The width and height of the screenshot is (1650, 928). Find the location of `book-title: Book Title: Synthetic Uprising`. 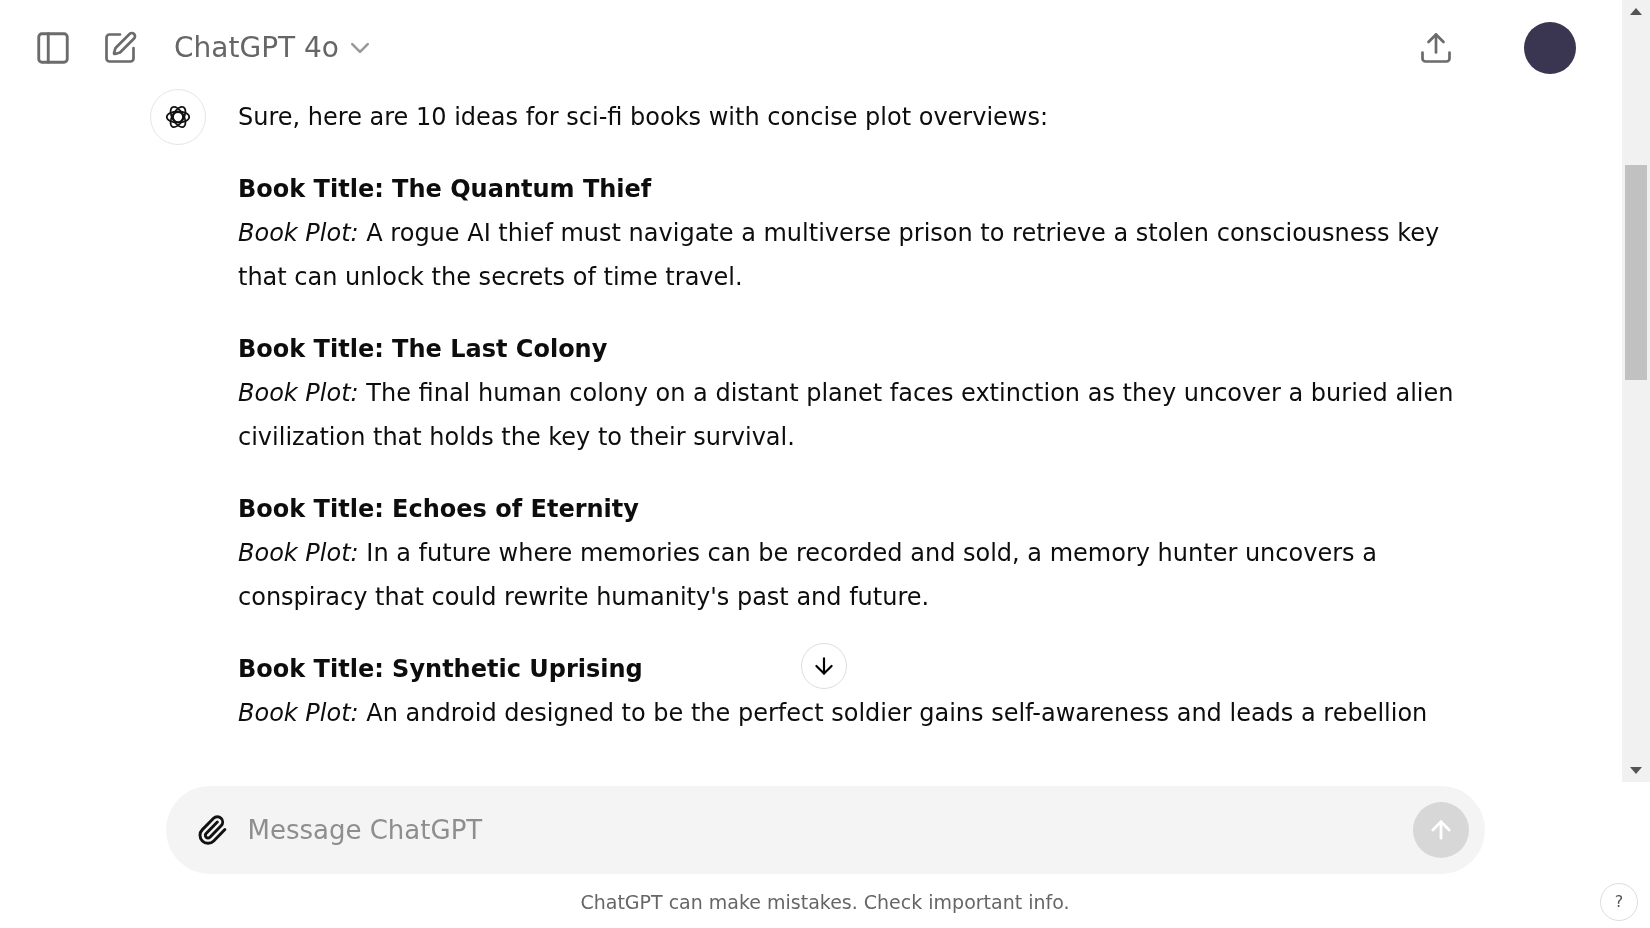

book-title: Book Title: Synthetic Uprising is located at coordinates (440, 669).